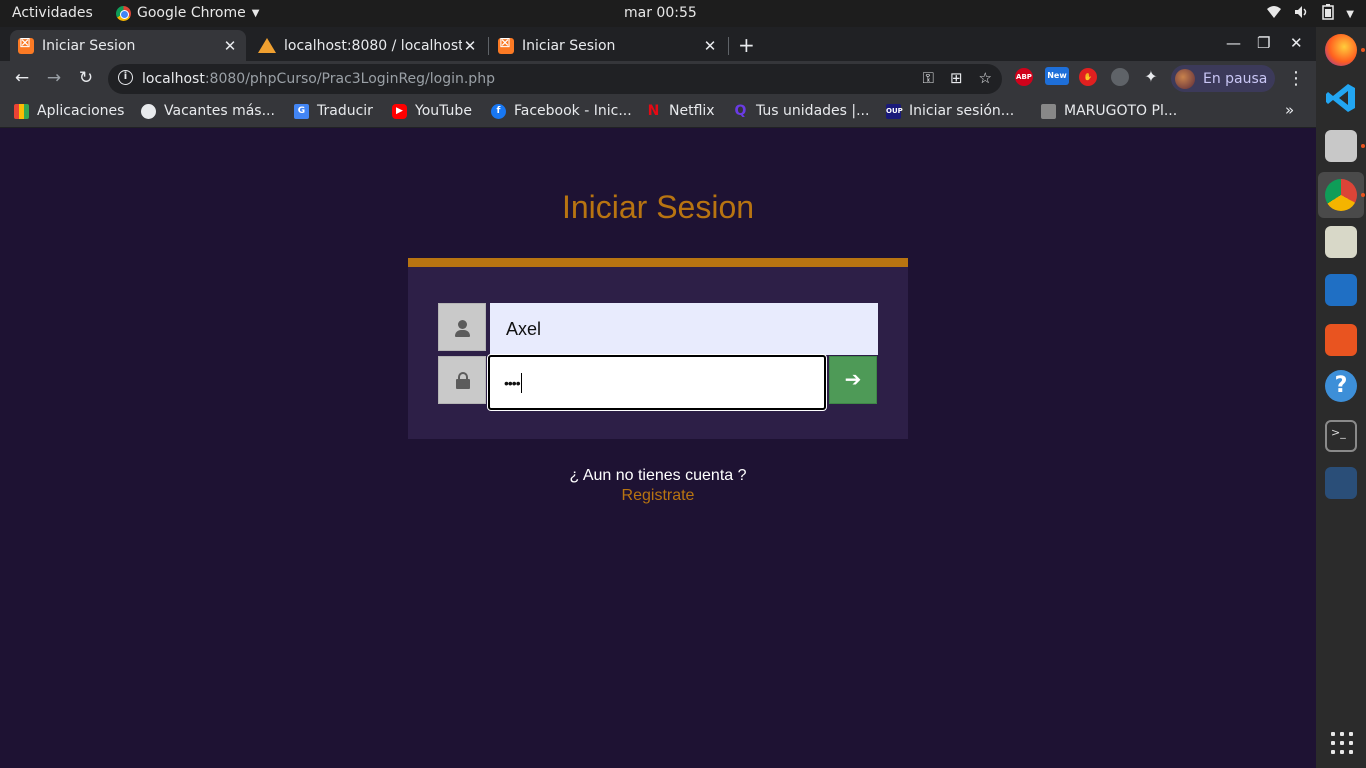 Image resolution: width=1366 pixels, height=768 pixels. What do you see at coordinates (985, 78) in the screenshot?
I see `star-icon: ☆` at bounding box center [985, 78].